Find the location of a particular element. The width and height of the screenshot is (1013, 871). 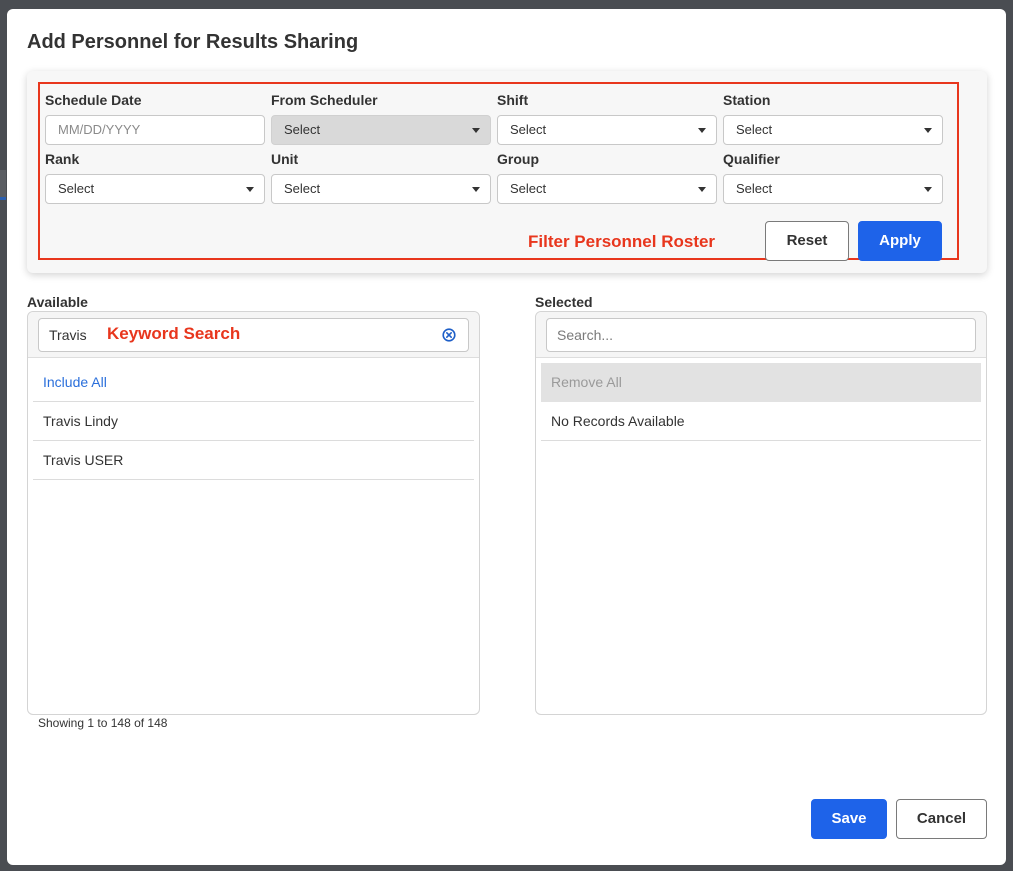

clear-circle-icon is located at coordinates (449, 335).